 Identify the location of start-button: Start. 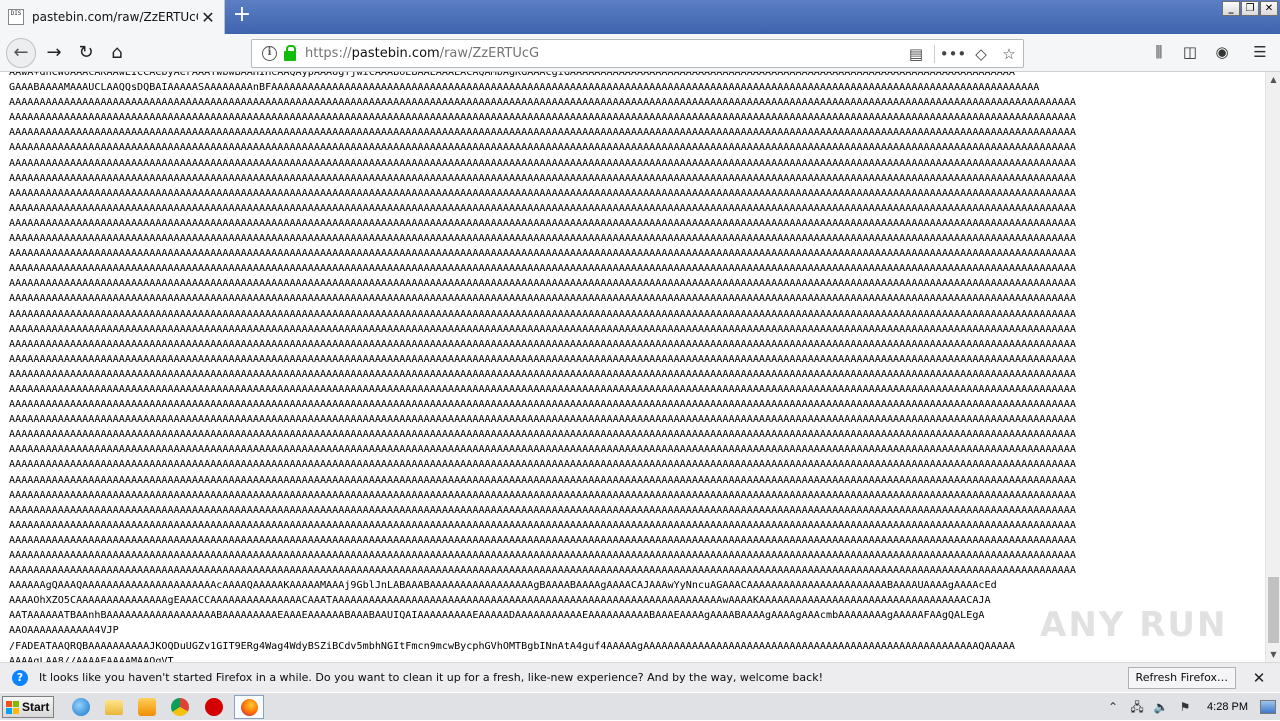
(28, 707).